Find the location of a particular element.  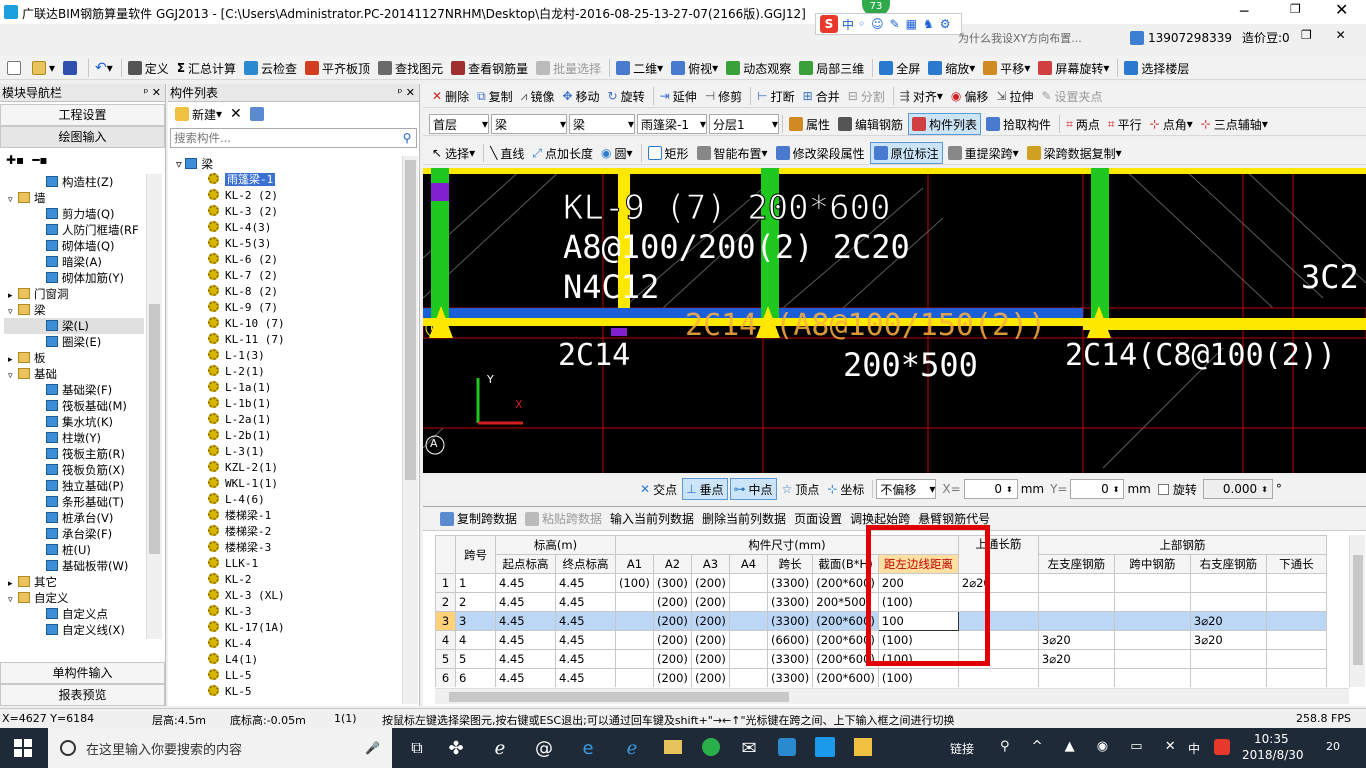

x-input: 0 ⬍ is located at coordinates (990, 489).